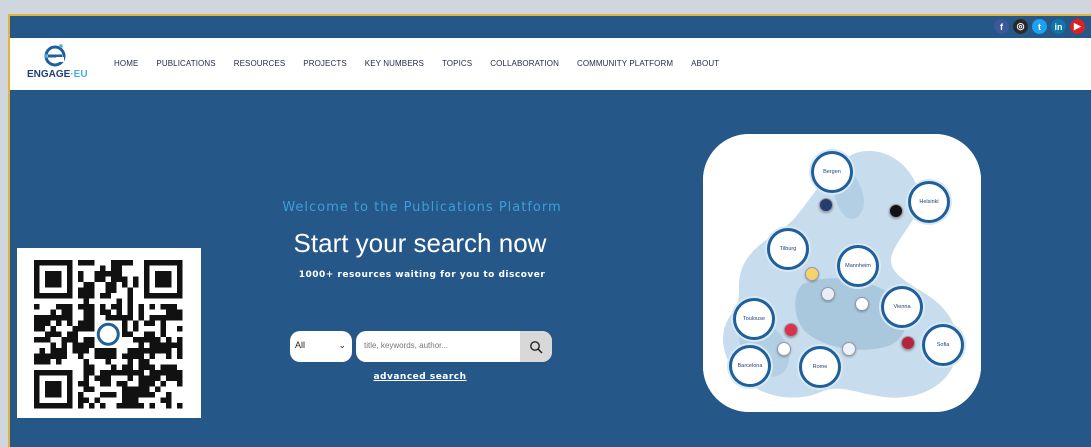  I want to click on welcome-text: Welcome to the Publications Platform, so click(422, 207).